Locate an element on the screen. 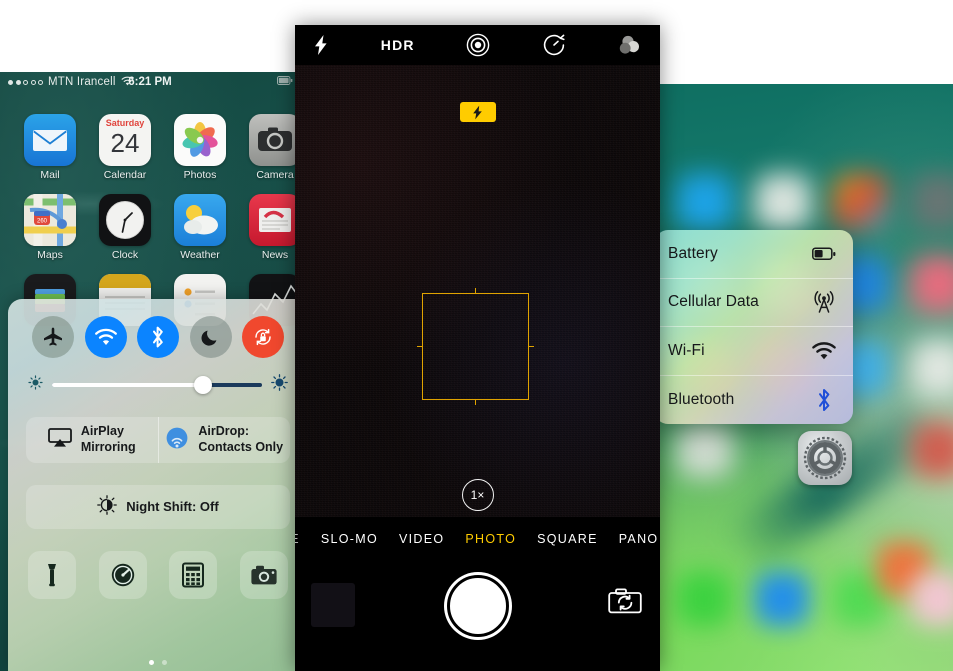 This screenshot has height=671, width=953. calculator-icon is located at coordinates (193, 575).